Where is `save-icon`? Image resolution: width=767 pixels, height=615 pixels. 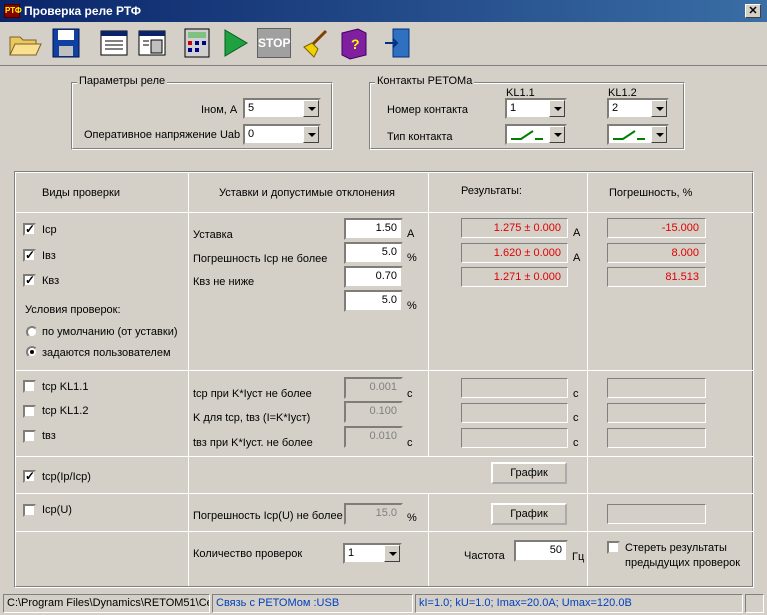 save-icon is located at coordinates (66, 43).